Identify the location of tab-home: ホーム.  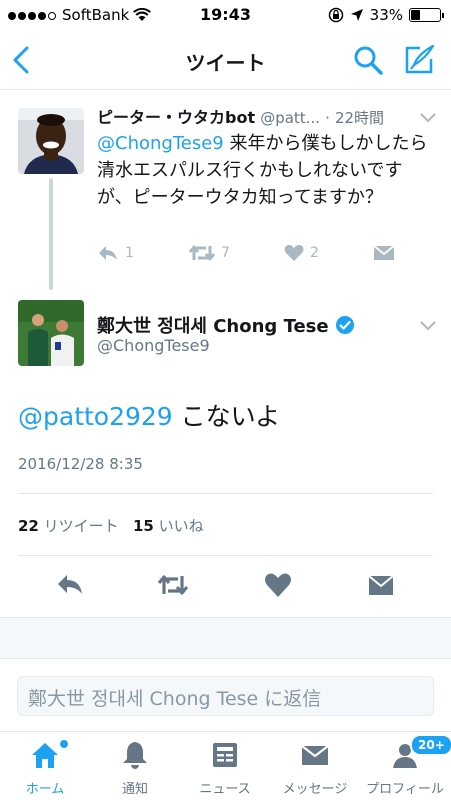
(45, 766).